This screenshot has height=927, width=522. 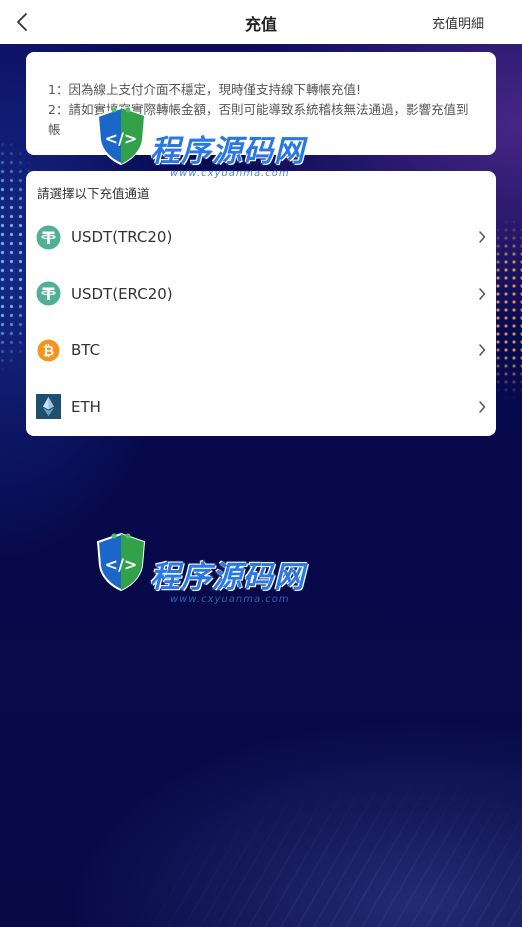 What do you see at coordinates (258, 119) in the screenshot?
I see `notice-line-2: 2：請如實填寫實際轉帳金額，否則可能導致系統稽核無法通過，影響充值到帳` at bounding box center [258, 119].